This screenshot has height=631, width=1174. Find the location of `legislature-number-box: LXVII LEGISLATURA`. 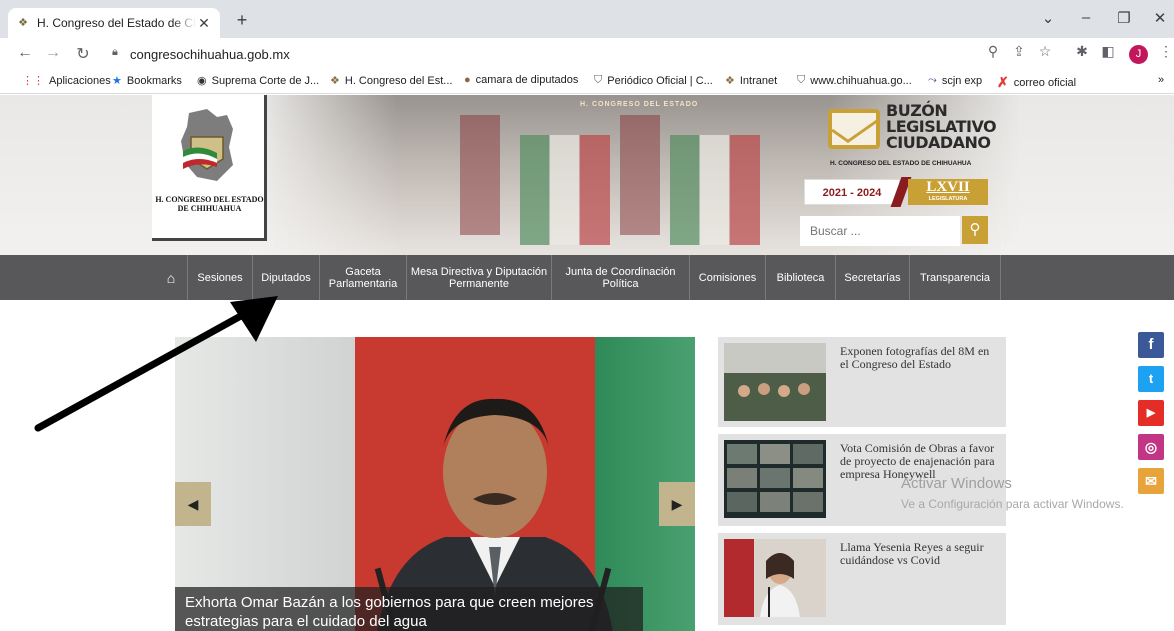

legislature-number-box: LXVII LEGISLATURA is located at coordinates (948, 192).